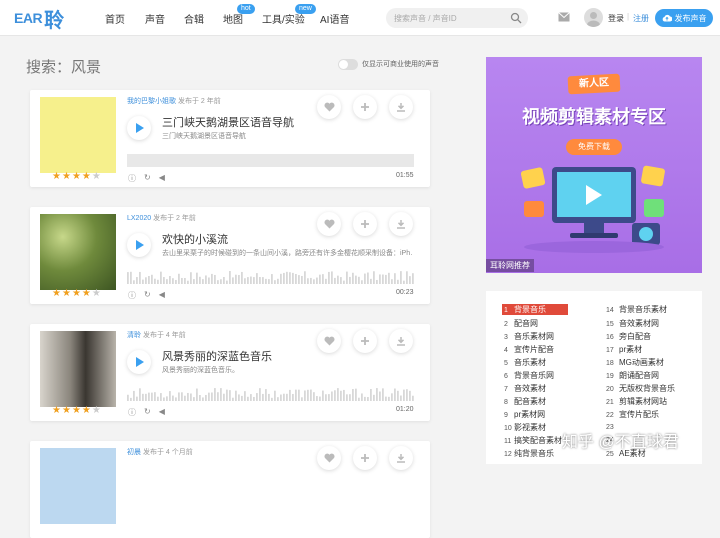  What do you see at coordinates (636, 309) in the screenshot?
I see `tag-item: 14 背景音乐素材` at bounding box center [636, 309].